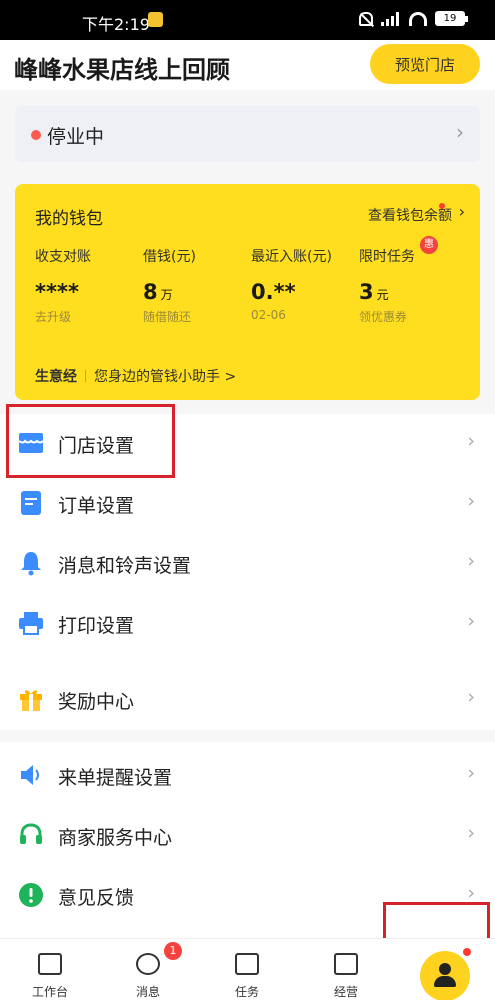 The width and height of the screenshot is (495, 1000). What do you see at coordinates (49, 992) in the screenshot?
I see `tab-label: 工作台` at bounding box center [49, 992].